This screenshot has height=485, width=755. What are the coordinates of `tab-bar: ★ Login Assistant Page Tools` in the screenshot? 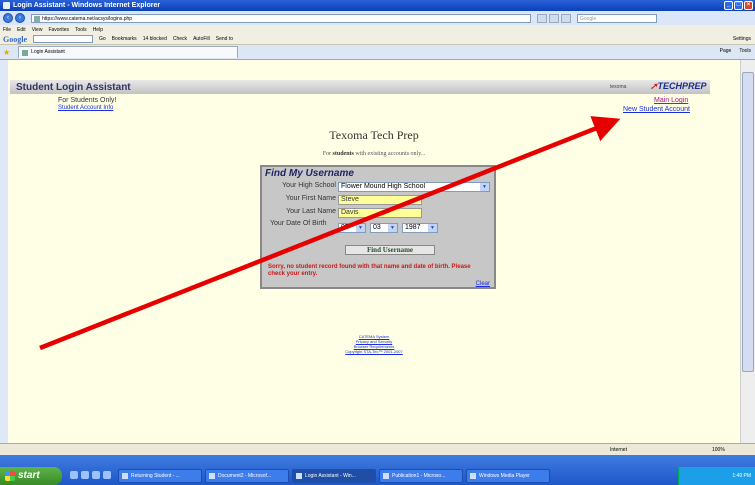 It's located at (377, 52).